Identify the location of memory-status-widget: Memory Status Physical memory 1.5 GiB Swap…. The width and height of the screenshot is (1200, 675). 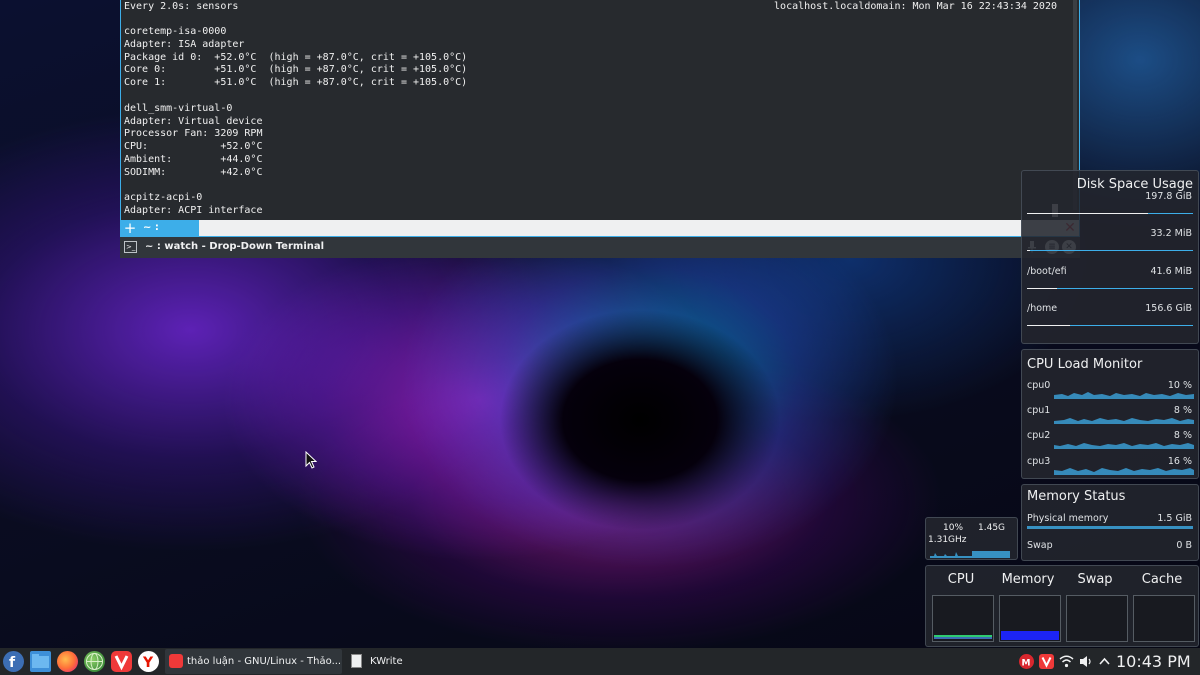
(1110, 522).